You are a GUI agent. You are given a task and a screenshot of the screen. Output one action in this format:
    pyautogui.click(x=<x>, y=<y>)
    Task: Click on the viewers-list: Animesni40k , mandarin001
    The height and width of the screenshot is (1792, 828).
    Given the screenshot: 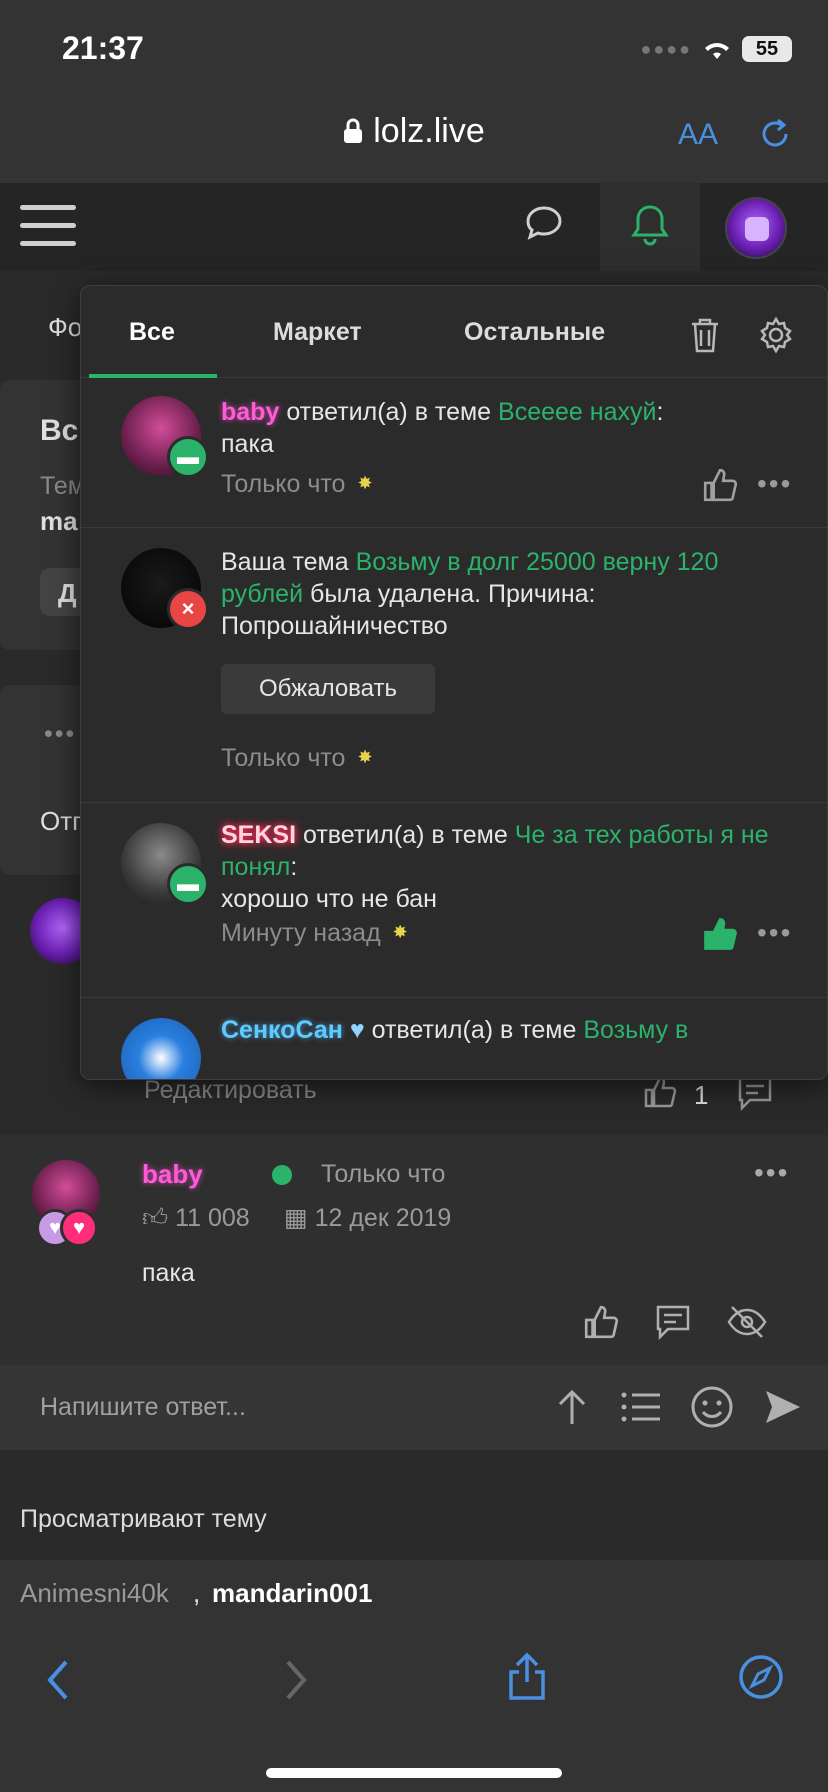 What is the action you would take?
    pyautogui.click(x=414, y=1594)
    